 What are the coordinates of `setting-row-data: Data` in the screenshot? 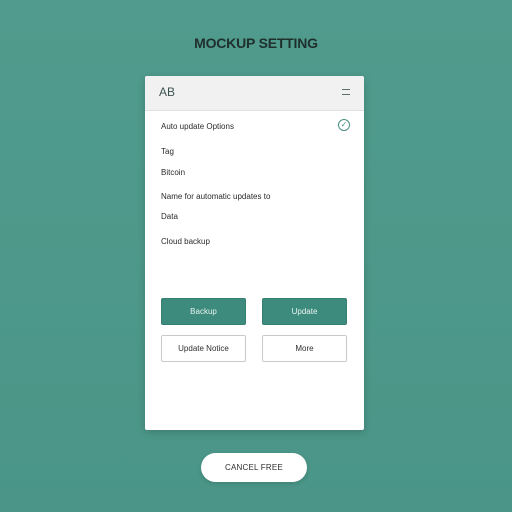 It's located at (169, 216).